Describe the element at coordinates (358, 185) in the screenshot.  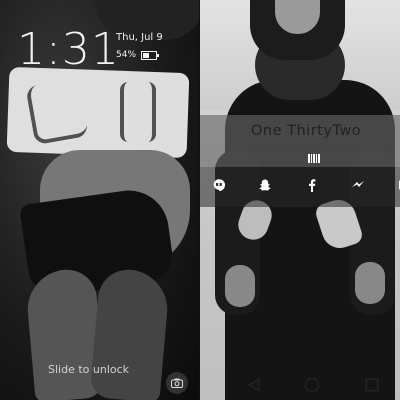
I see `messenger-icon` at that location.